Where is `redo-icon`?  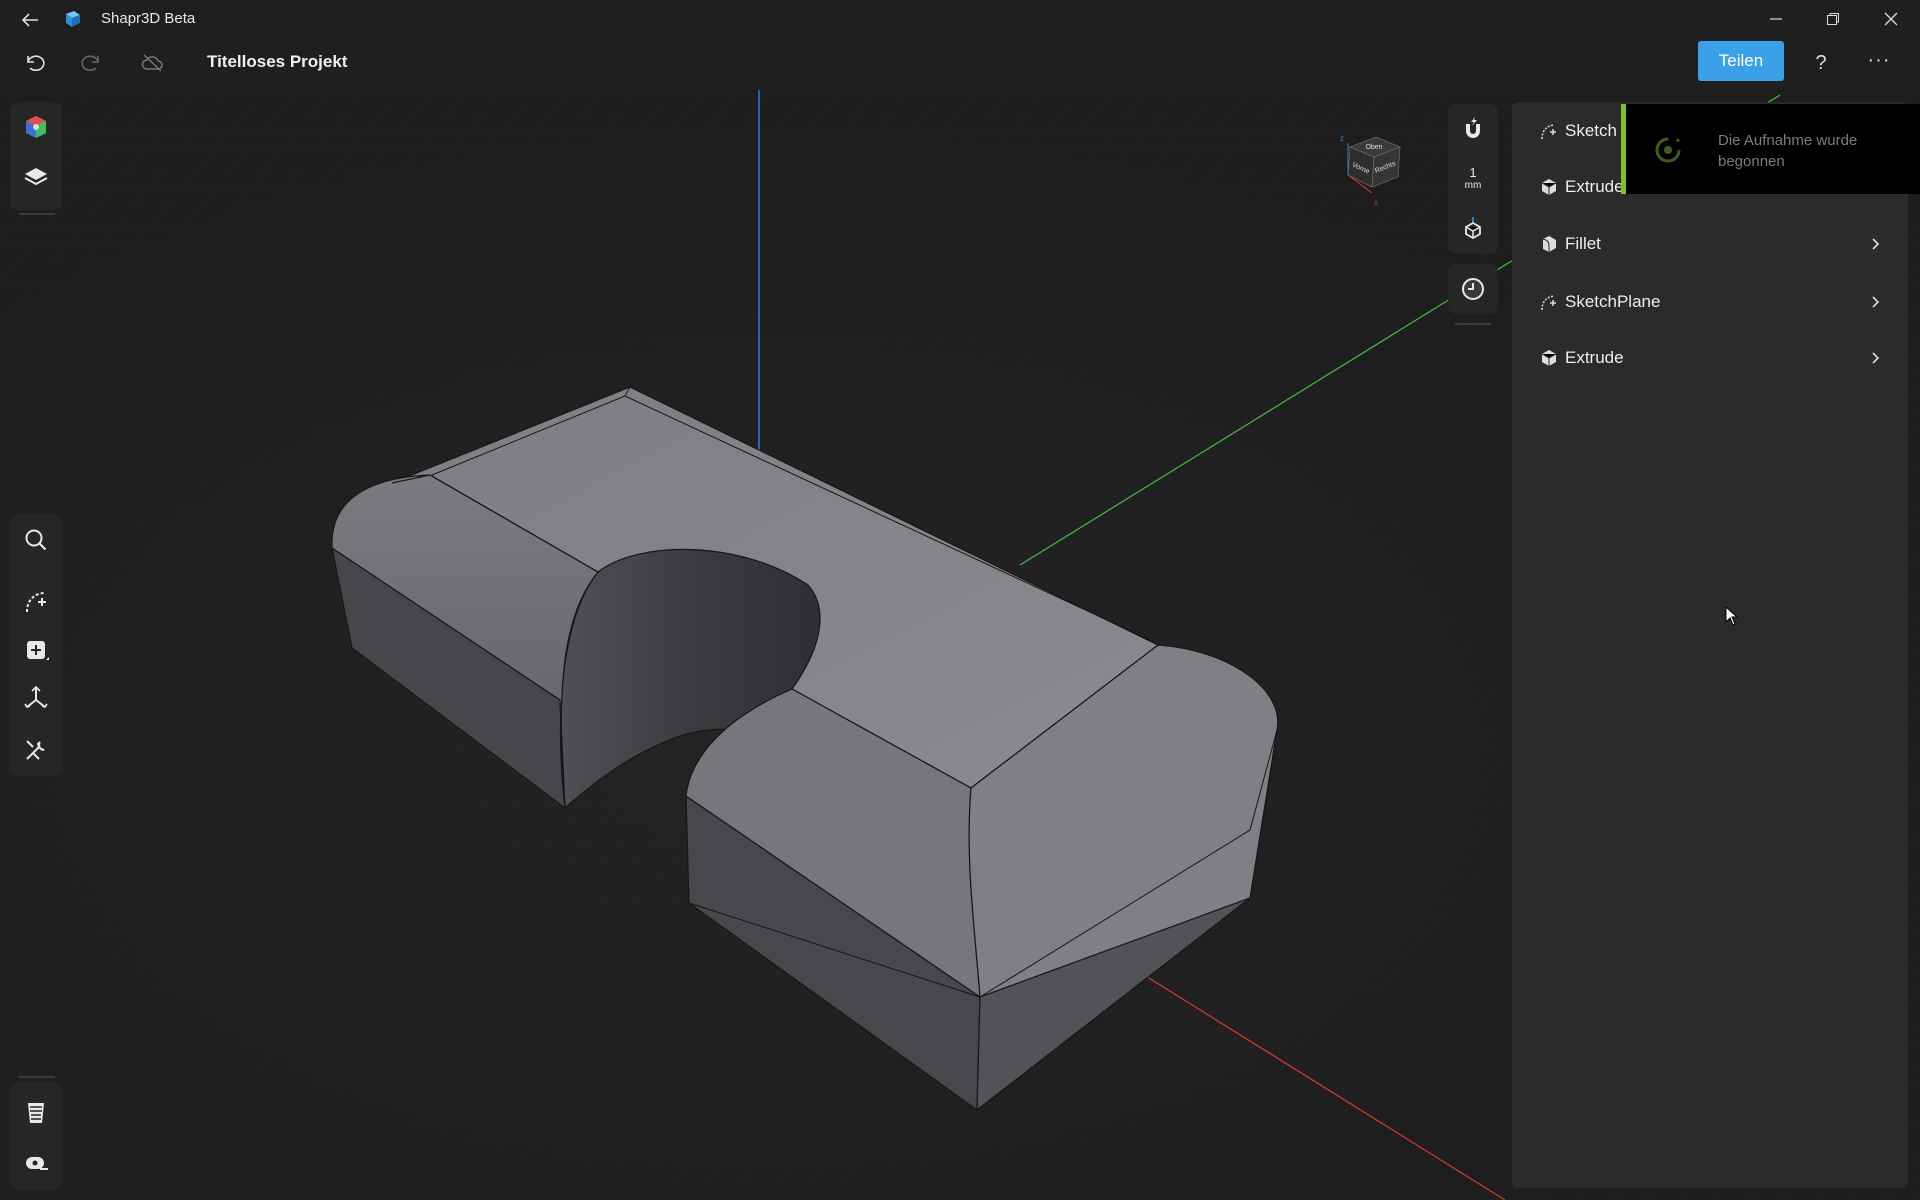 redo-icon is located at coordinates (92, 63).